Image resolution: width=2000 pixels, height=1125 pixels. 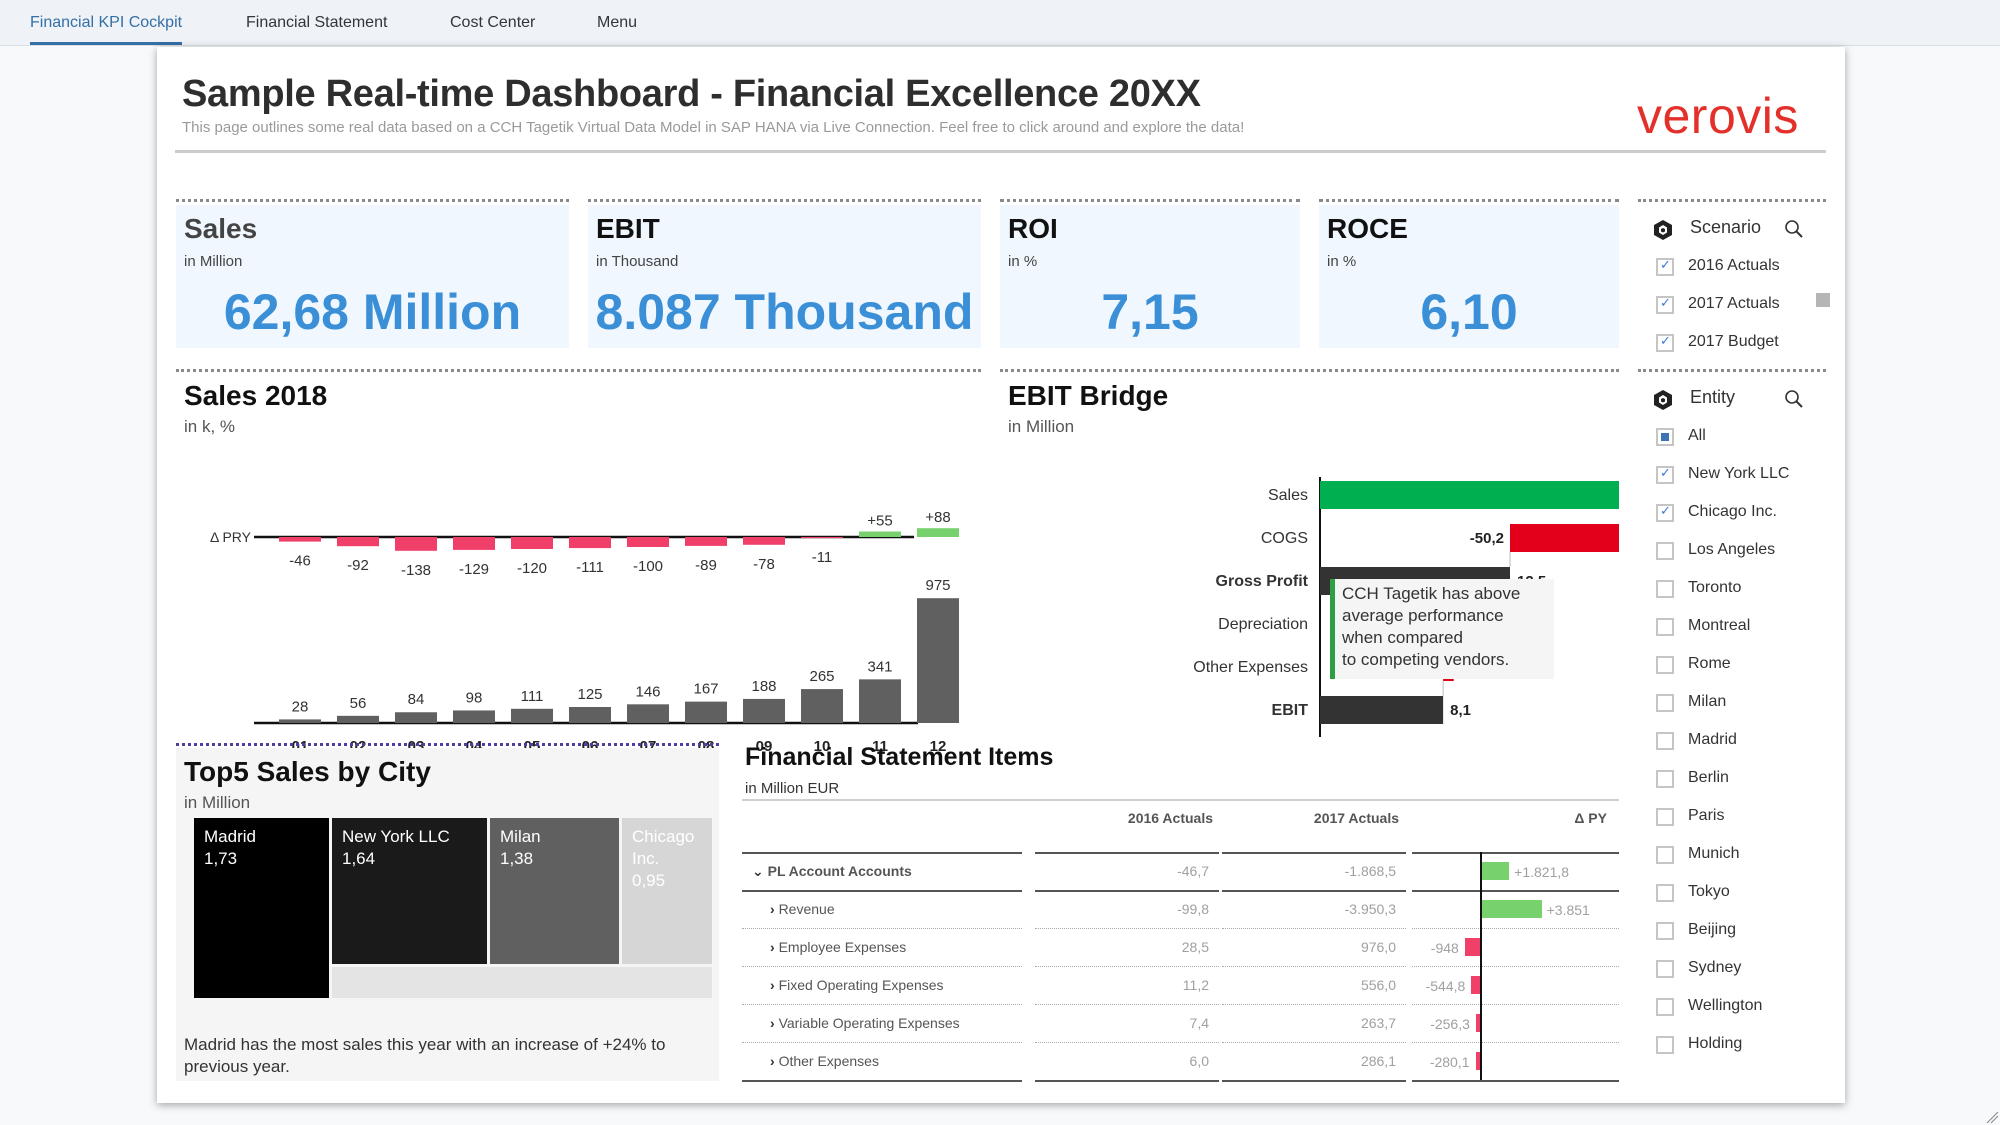 What do you see at coordinates (1125, 818) in the screenshot?
I see `column-header-2016: 2016 Actuals` at bounding box center [1125, 818].